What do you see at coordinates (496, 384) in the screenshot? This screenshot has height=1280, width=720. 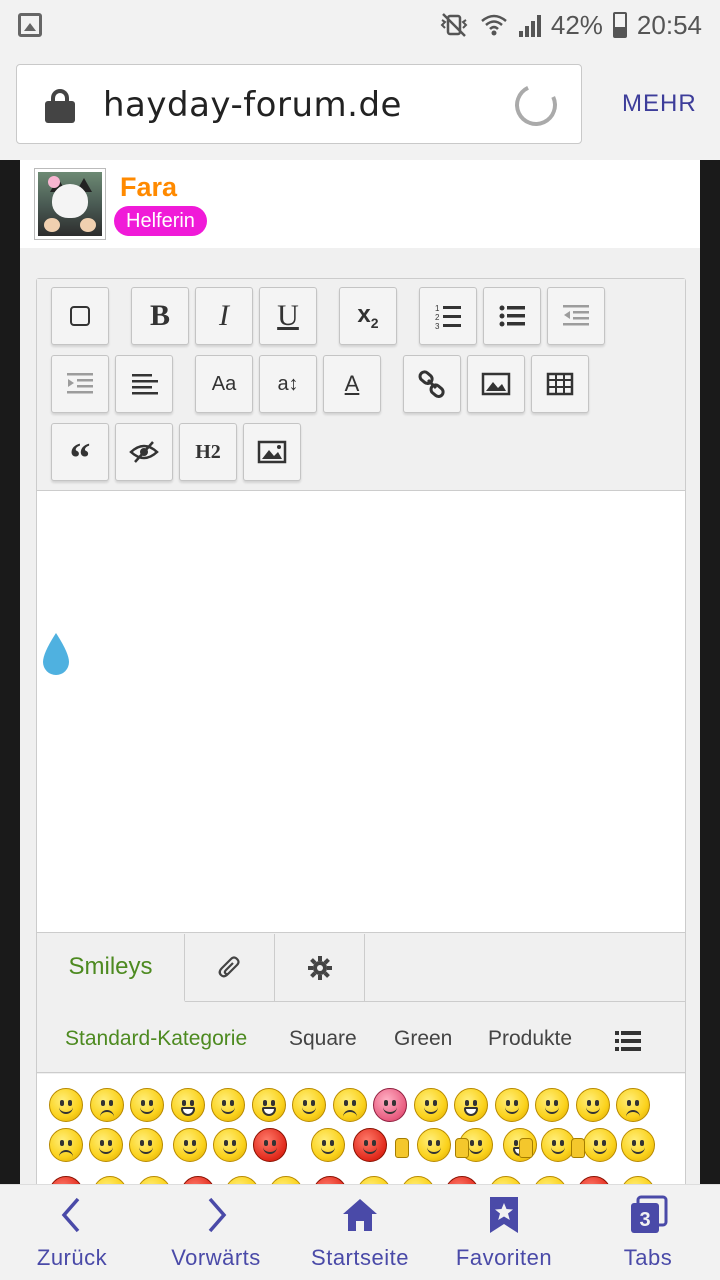 I see `insert-image-button` at bounding box center [496, 384].